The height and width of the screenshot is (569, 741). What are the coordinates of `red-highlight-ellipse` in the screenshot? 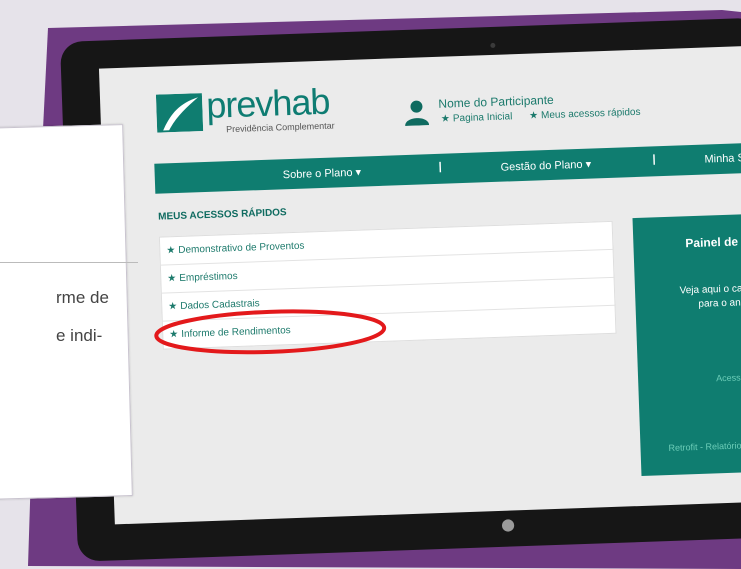 It's located at (270, 332).